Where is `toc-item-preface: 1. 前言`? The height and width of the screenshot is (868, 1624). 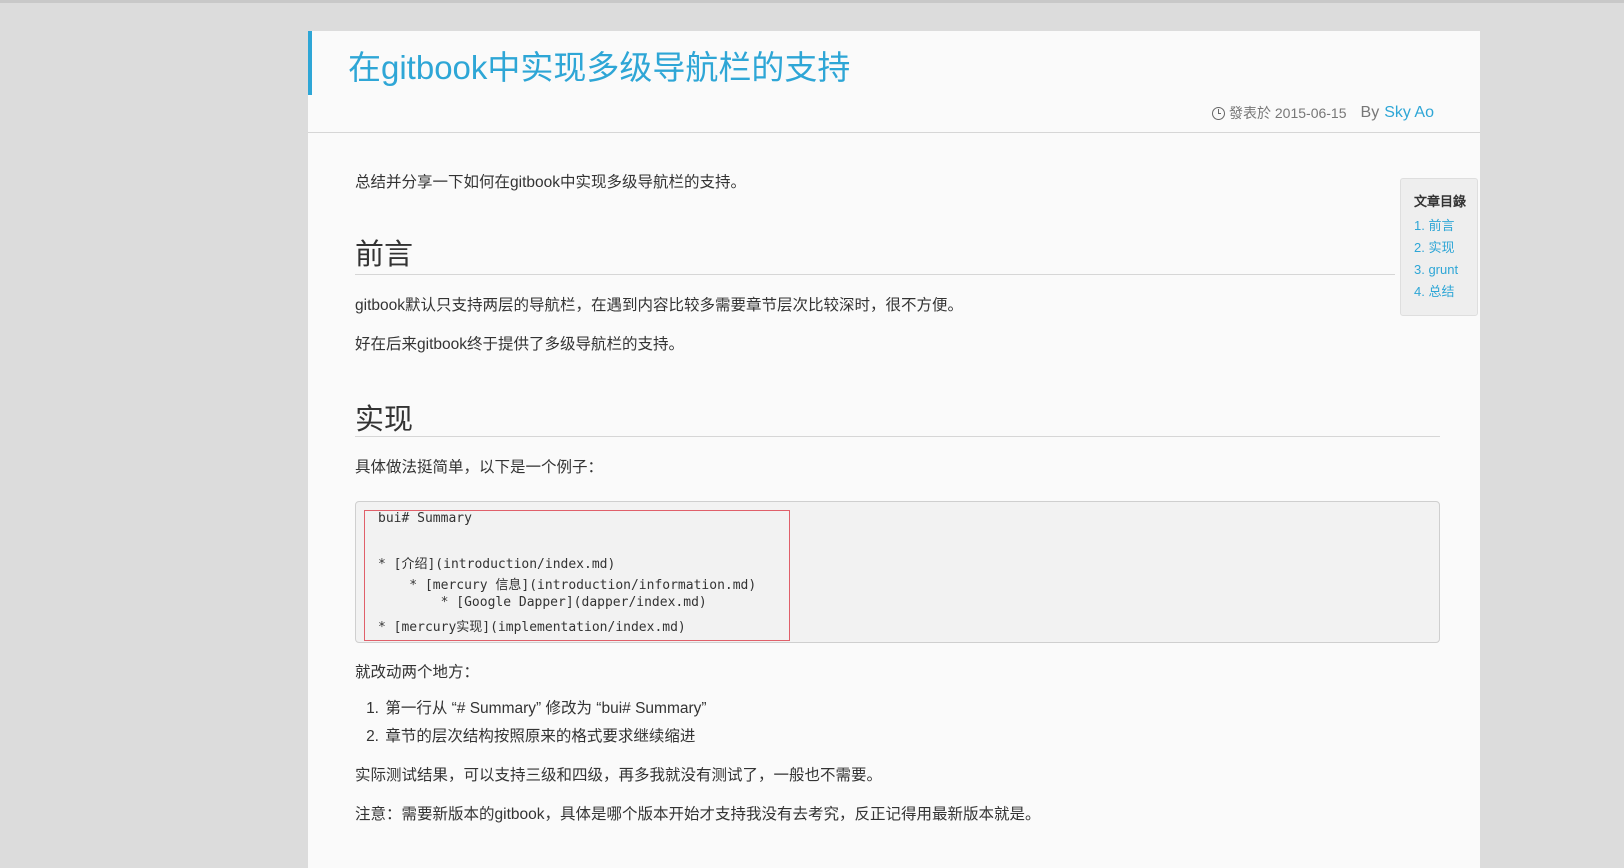 toc-item-preface: 1. 前言 is located at coordinates (1445, 226).